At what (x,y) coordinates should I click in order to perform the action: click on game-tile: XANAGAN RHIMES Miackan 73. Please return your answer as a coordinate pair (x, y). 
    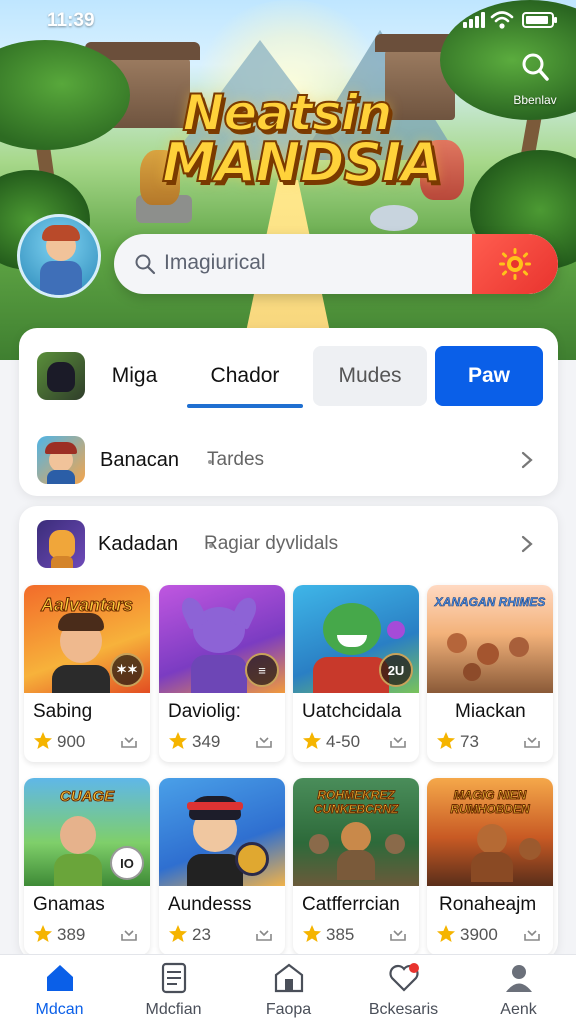
    Looking at the image, I should click on (490, 673).